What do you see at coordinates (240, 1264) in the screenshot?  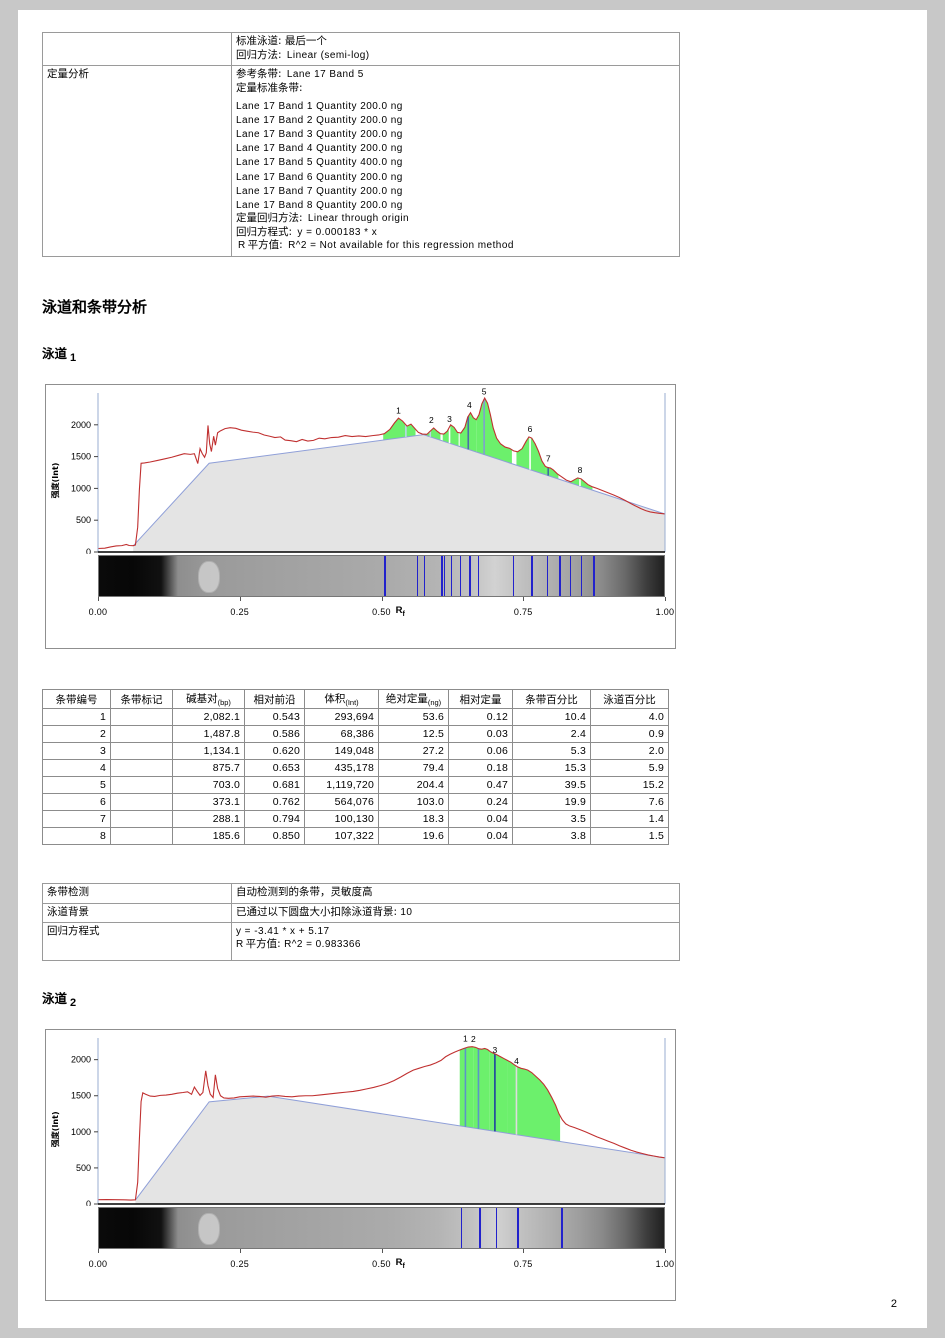 I see `x-tick-label: 0.25` at bounding box center [240, 1264].